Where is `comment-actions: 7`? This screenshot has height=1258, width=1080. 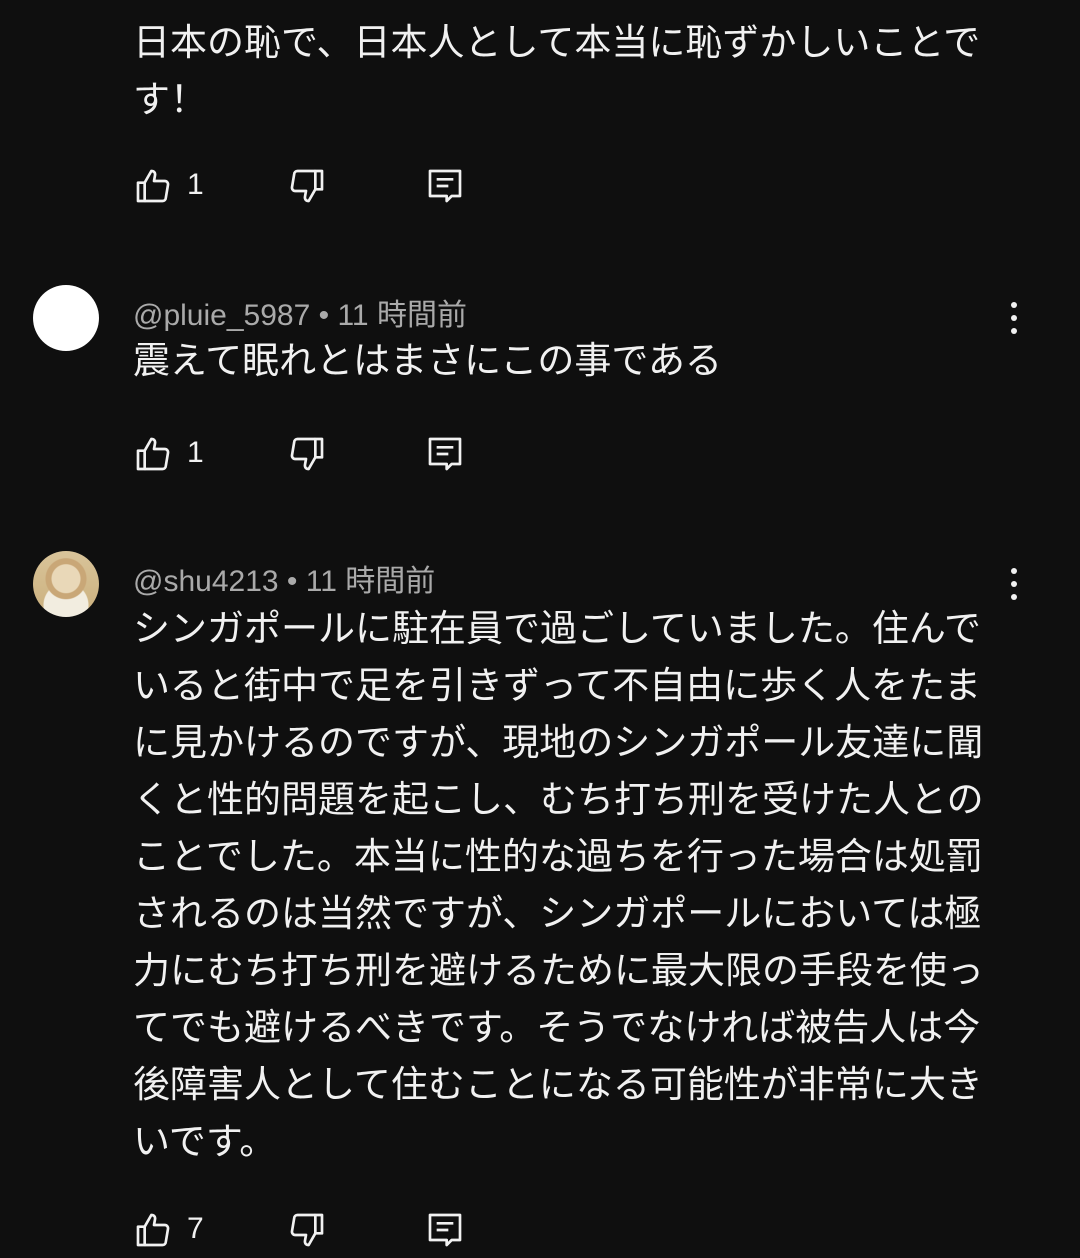
comment-actions: 7 is located at coordinates (303, 1230).